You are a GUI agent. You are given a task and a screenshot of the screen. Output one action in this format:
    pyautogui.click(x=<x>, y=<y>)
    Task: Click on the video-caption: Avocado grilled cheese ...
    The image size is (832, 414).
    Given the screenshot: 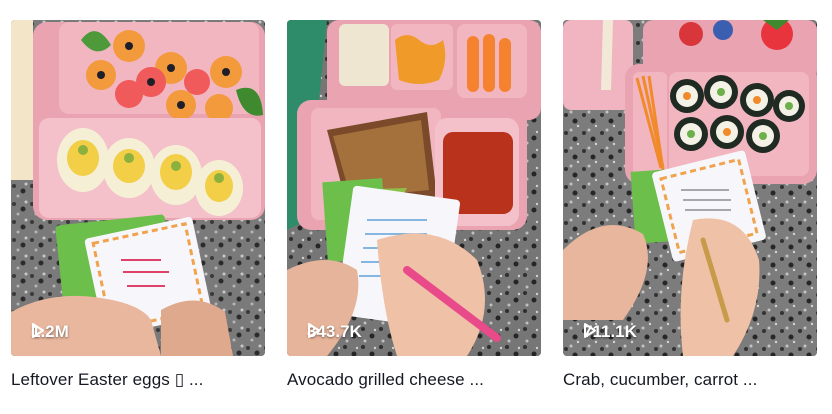 What is the action you would take?
    pyautogui.click(x=414, y=380)
    